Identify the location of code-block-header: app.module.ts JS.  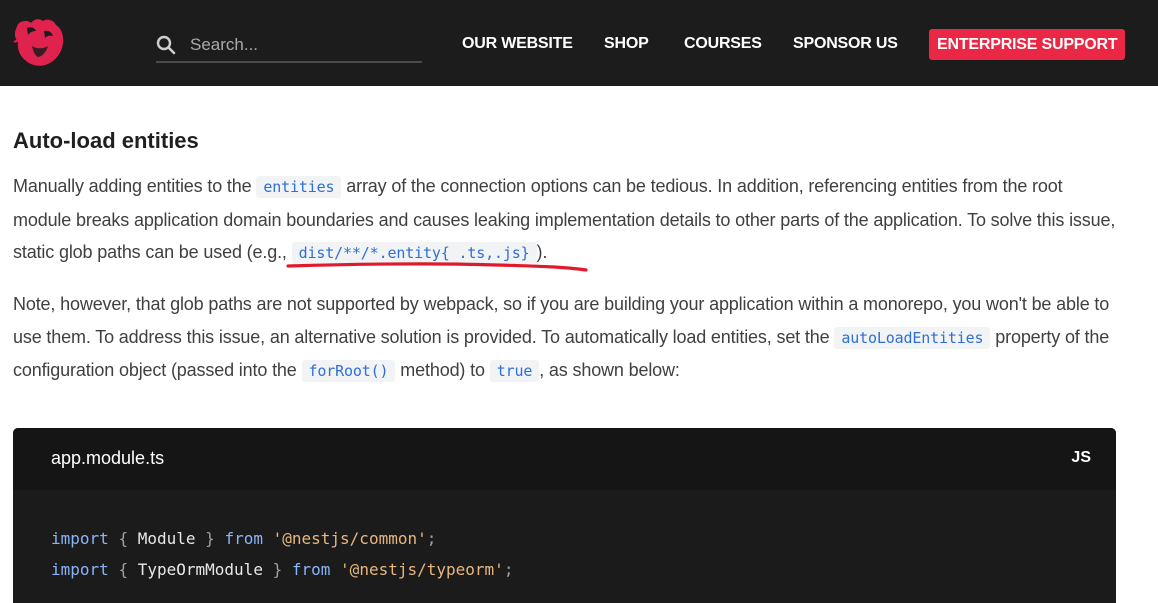
(564, 459).